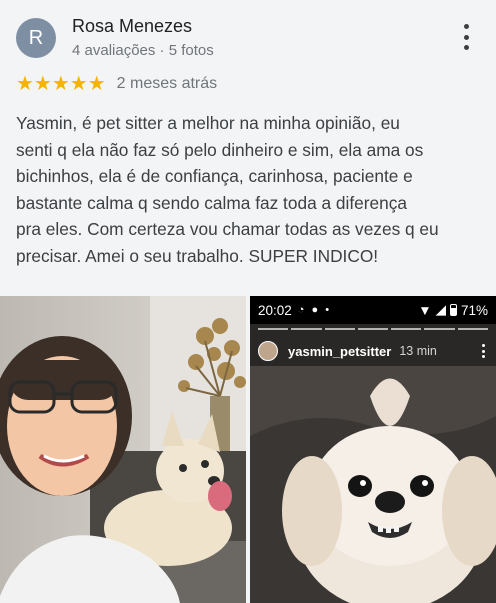  I want to click on reviewer-name: Rosa Menezes, so click(132, 26).